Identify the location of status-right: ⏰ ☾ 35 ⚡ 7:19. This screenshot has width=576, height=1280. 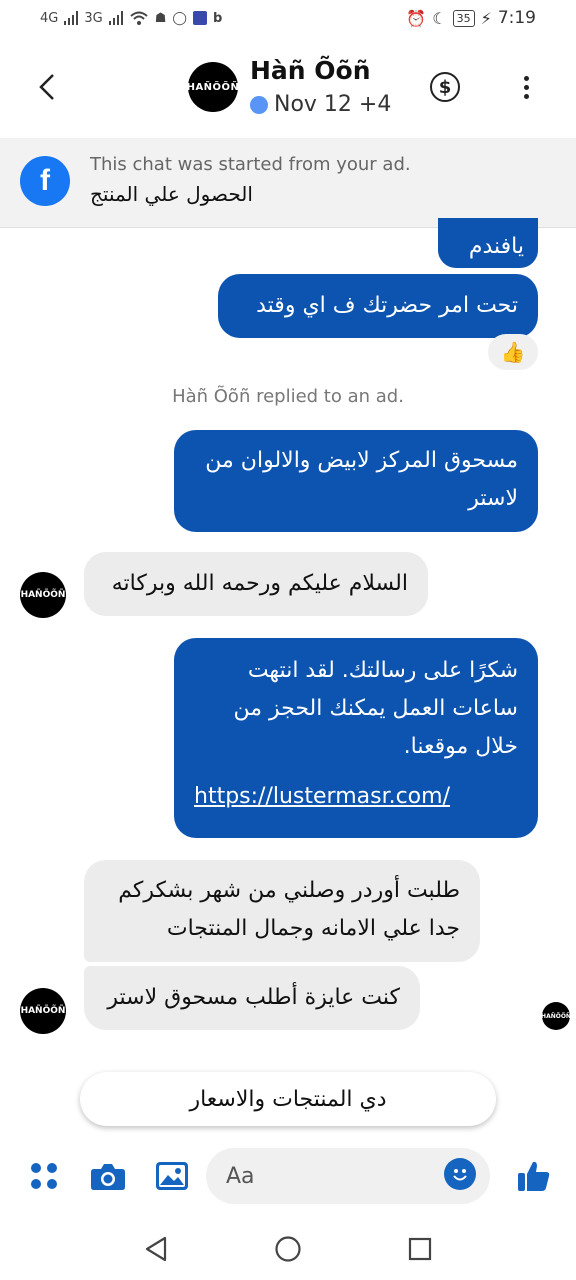
(471, 18).